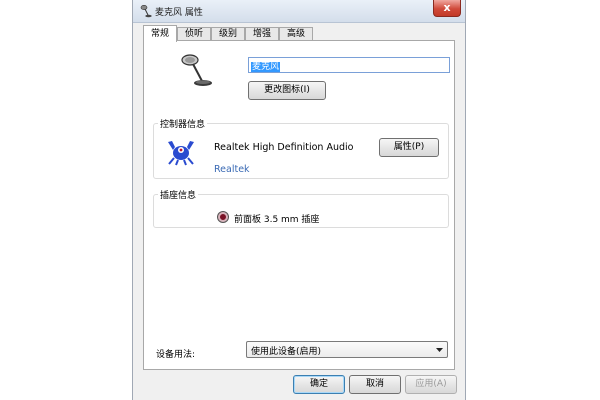  I want to click on tab-enhancements: 增强, so click(262, 34).